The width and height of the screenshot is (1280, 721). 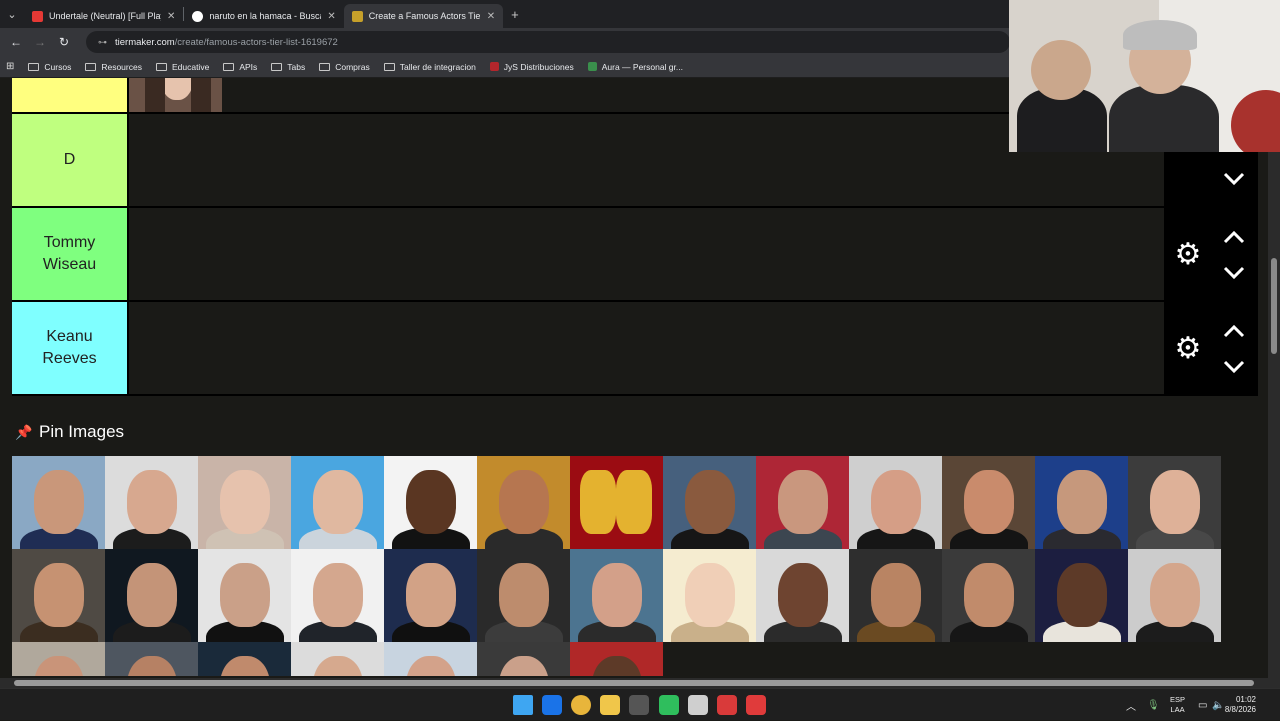 I want to click on bookmark-resources: Resources, so click(x=113, y=67).